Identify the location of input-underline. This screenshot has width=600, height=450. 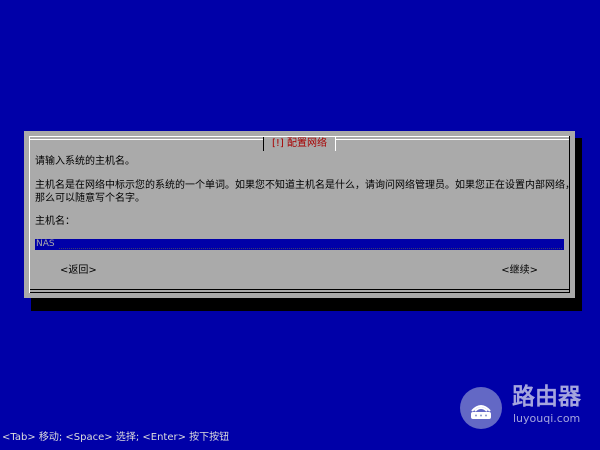
(310, 248).